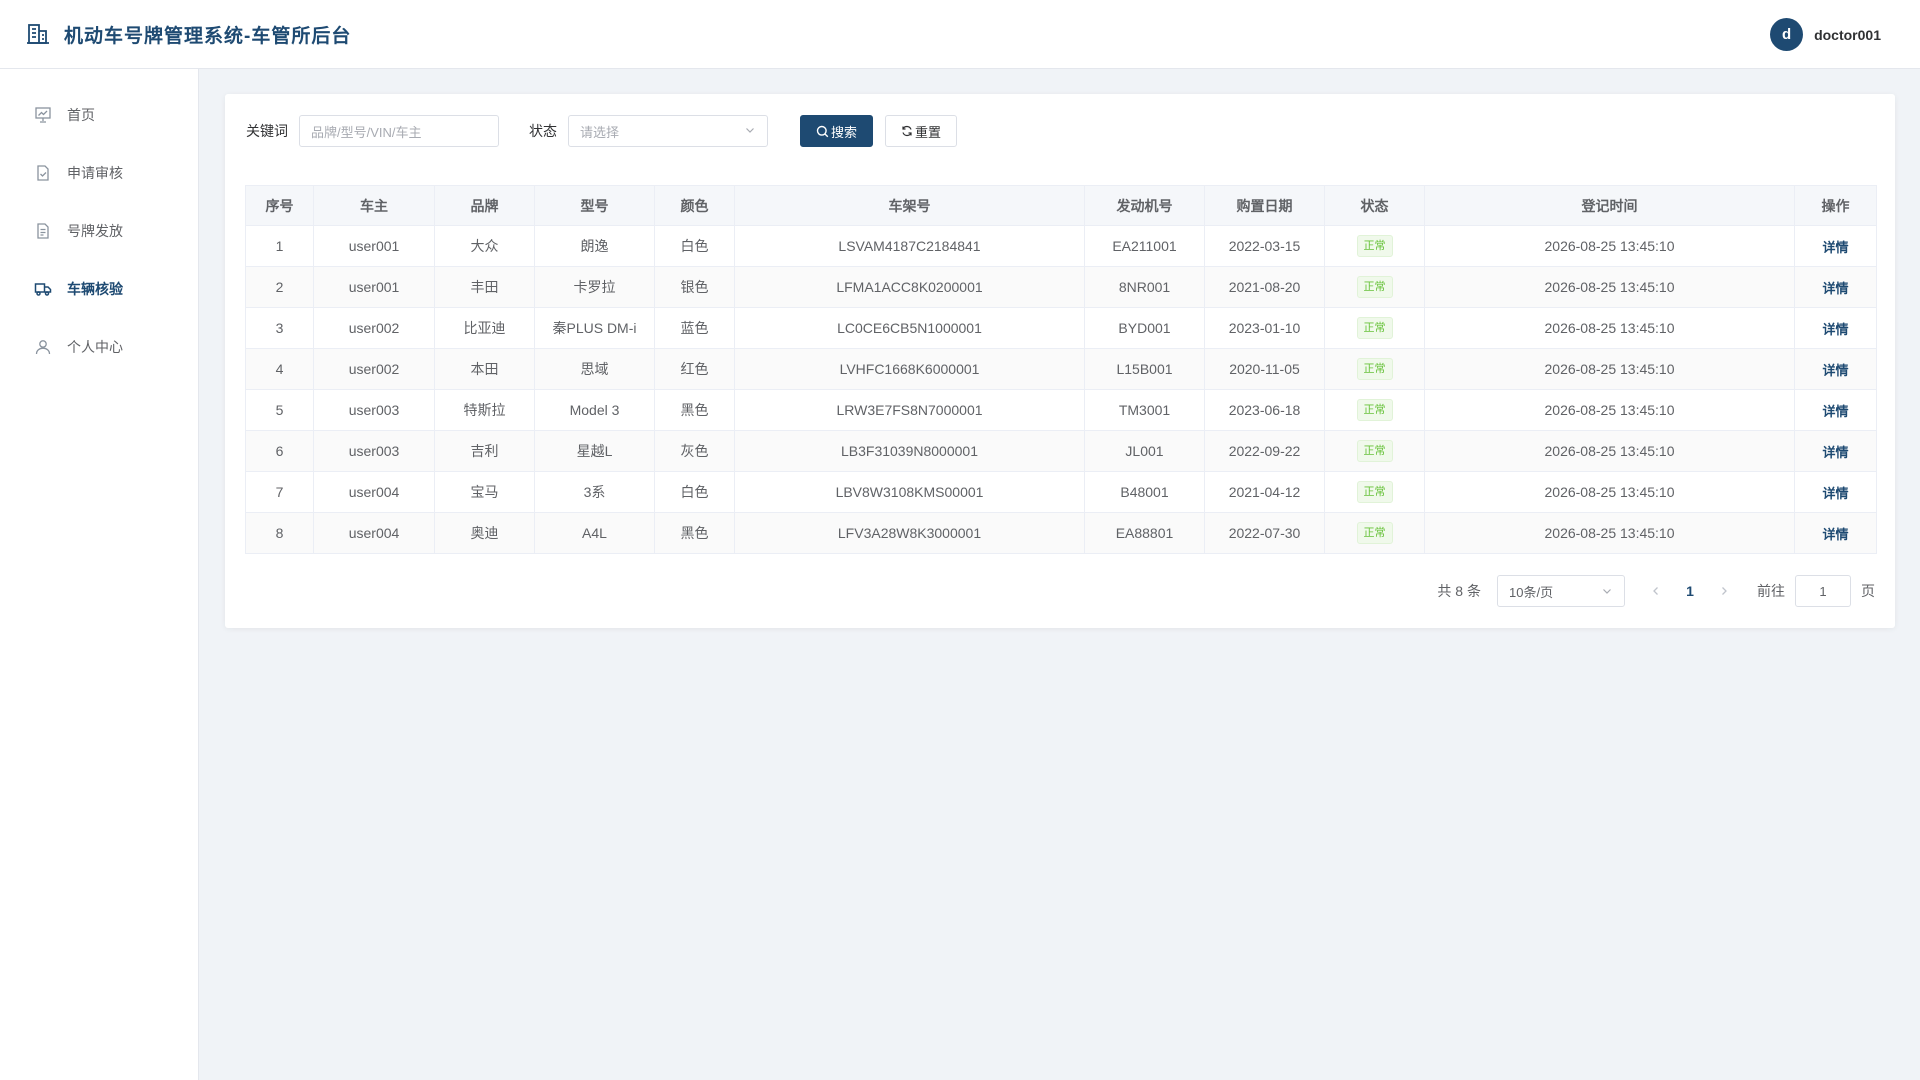  Describe the element at coordinates (594, 369) in the screenshot. I see `cell-model: 思域` at that location.